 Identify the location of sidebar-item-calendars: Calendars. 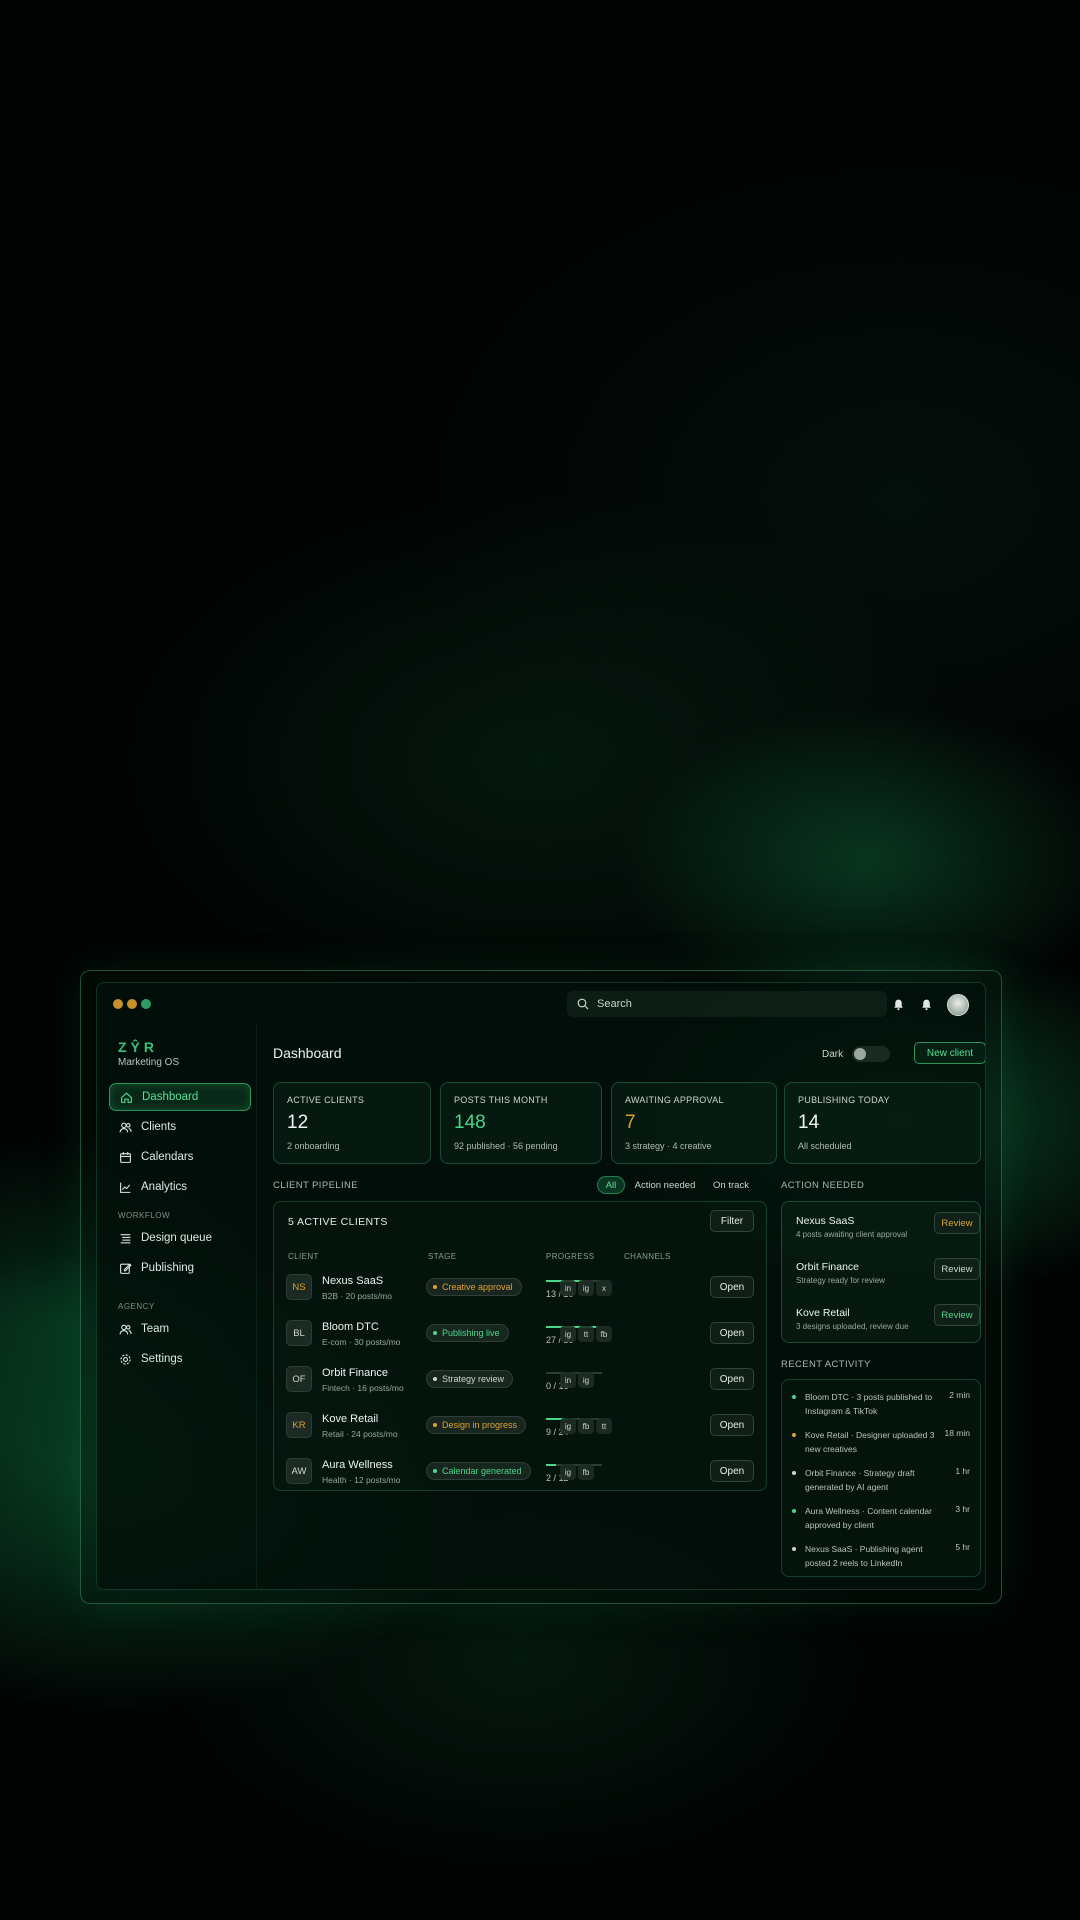
(180, 1157).